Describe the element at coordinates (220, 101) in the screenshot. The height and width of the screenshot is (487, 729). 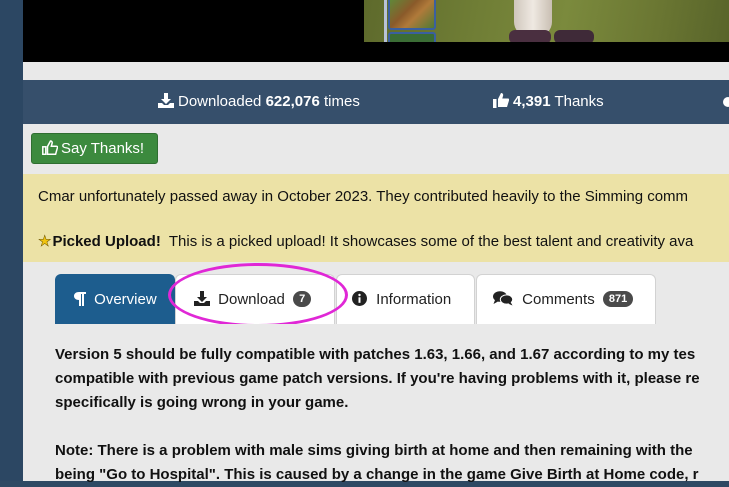
I see `downloaded-prefix: Downloaded` at that location.